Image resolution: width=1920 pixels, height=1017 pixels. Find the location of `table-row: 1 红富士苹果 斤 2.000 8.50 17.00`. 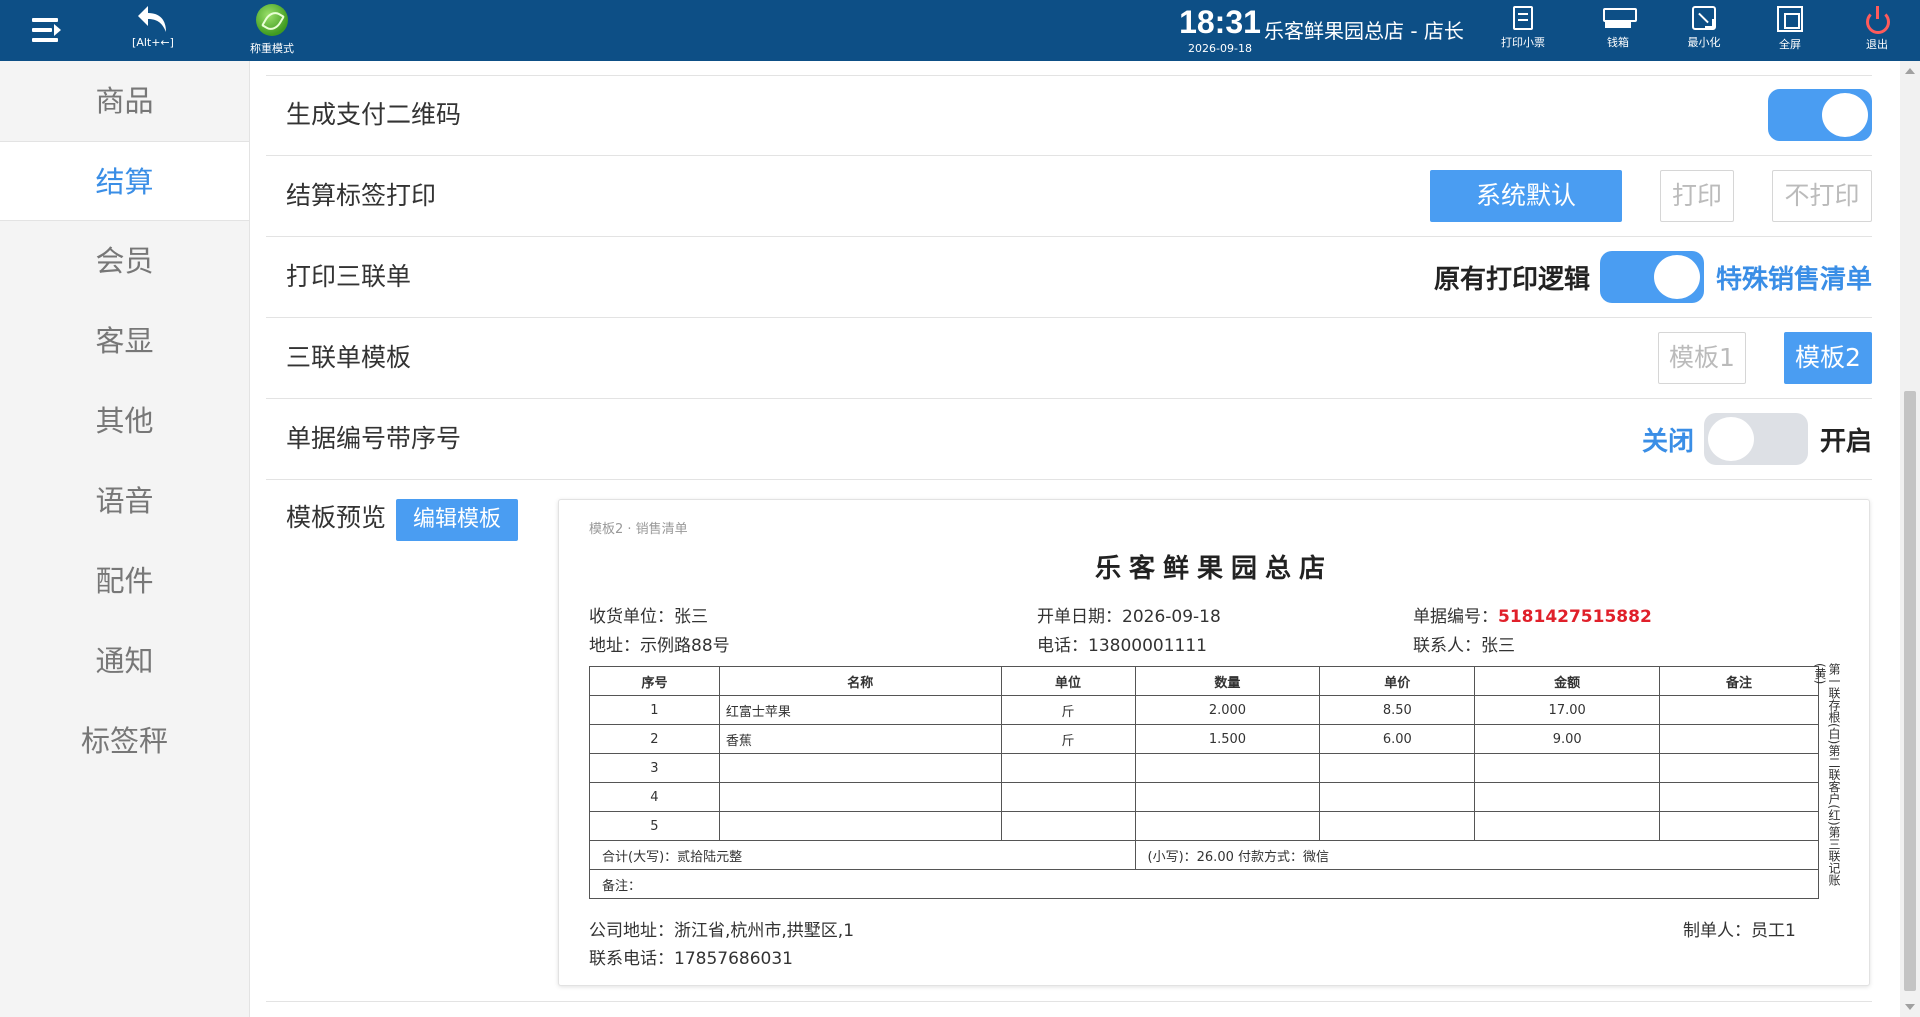

table-row: 1 红富士苹果 斤 2.000 8.50 17.00 is located at coordinates (1204, 710).